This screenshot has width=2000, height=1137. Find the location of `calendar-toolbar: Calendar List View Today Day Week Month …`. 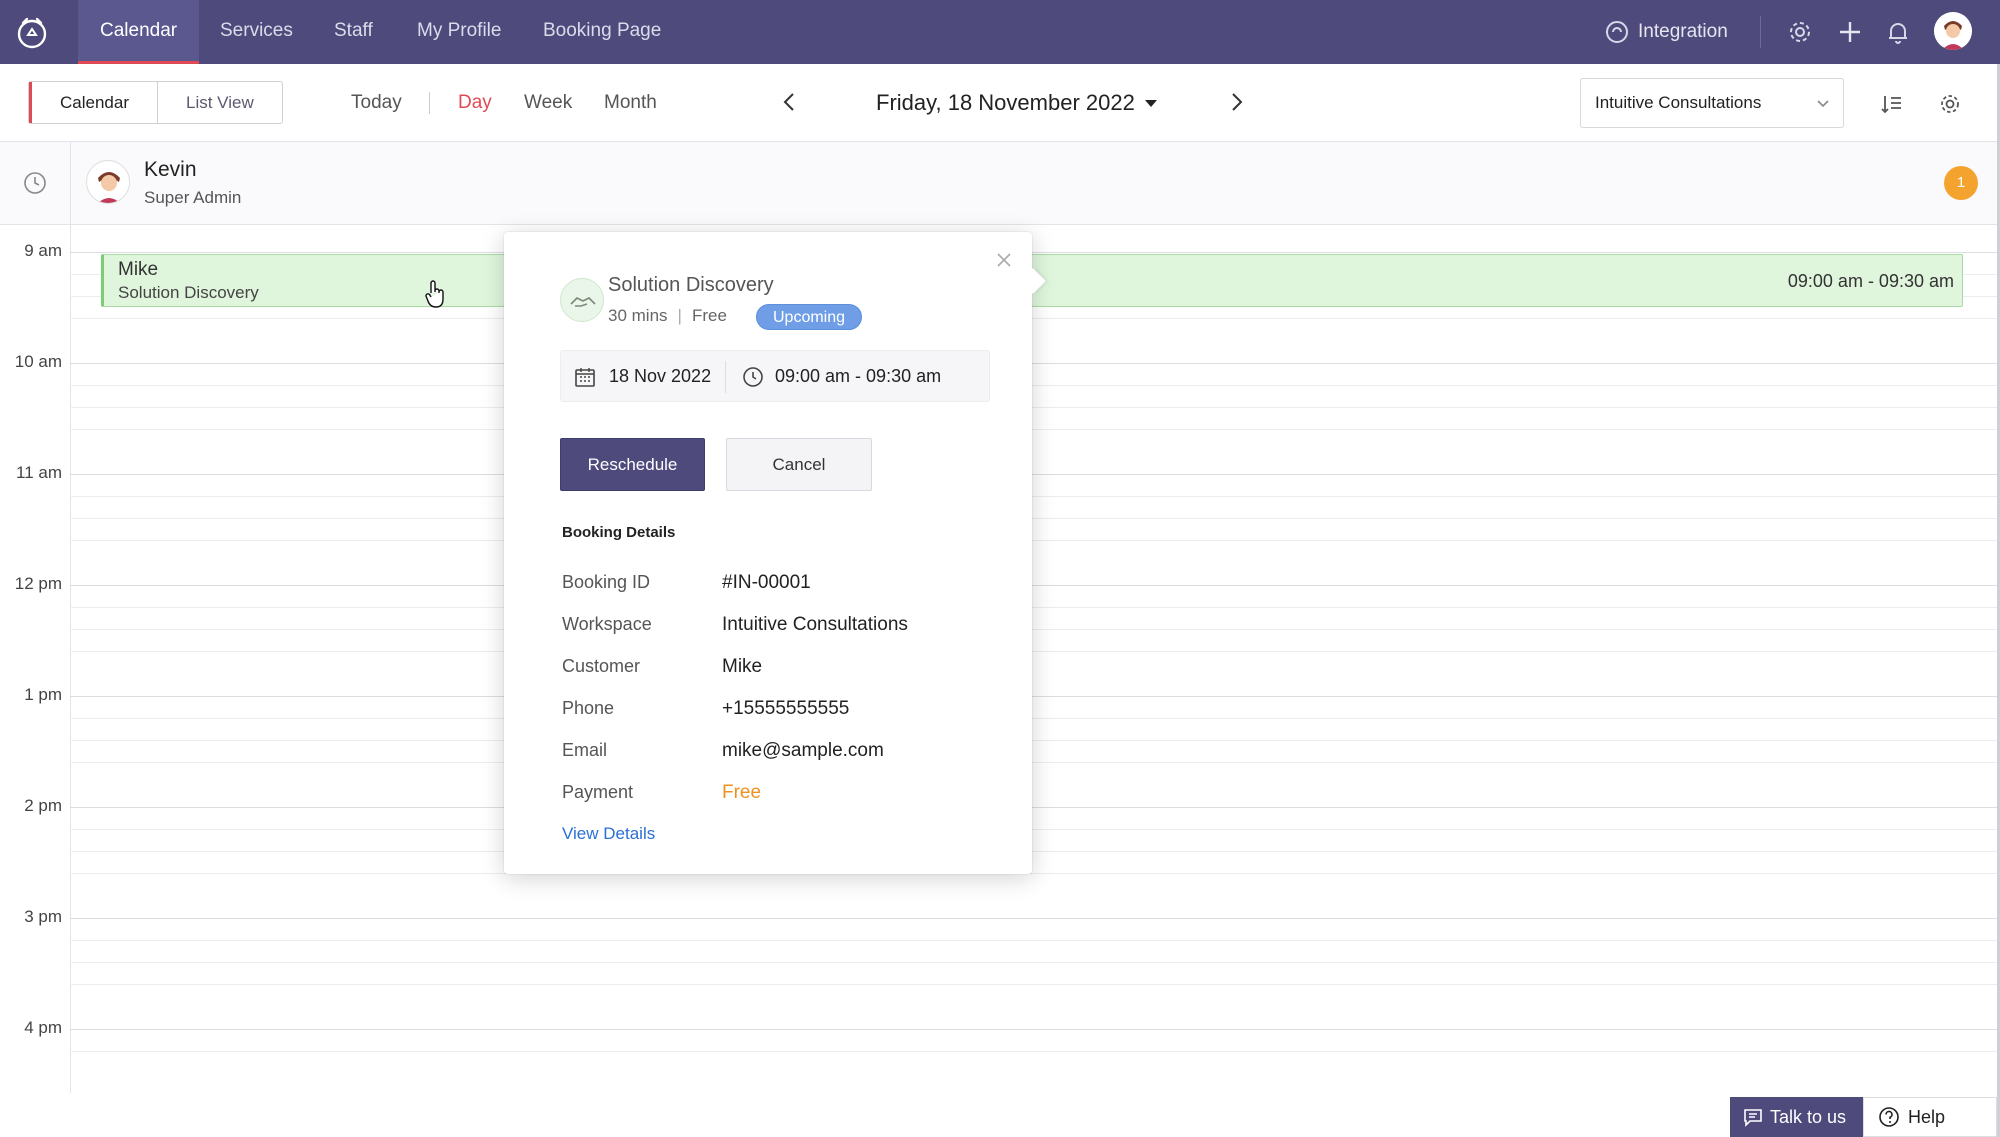

calendar-toolbar: Calendar List View Today Day Week Month … is located at coordinates (1000, 103).